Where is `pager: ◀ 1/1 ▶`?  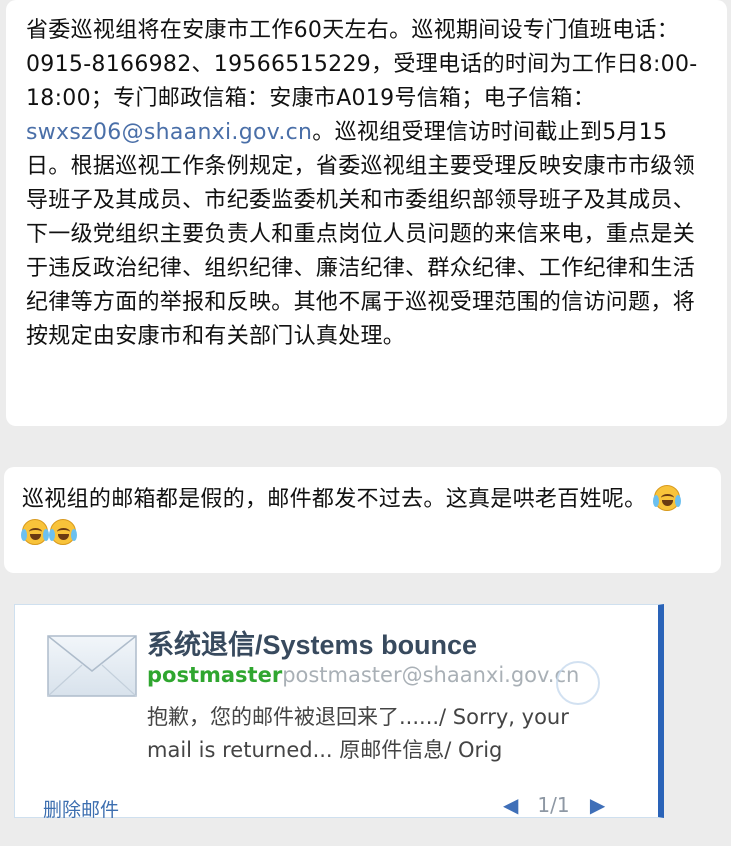 pager: ◀ 1/1 ▶ is located at coordinates (554, 805).